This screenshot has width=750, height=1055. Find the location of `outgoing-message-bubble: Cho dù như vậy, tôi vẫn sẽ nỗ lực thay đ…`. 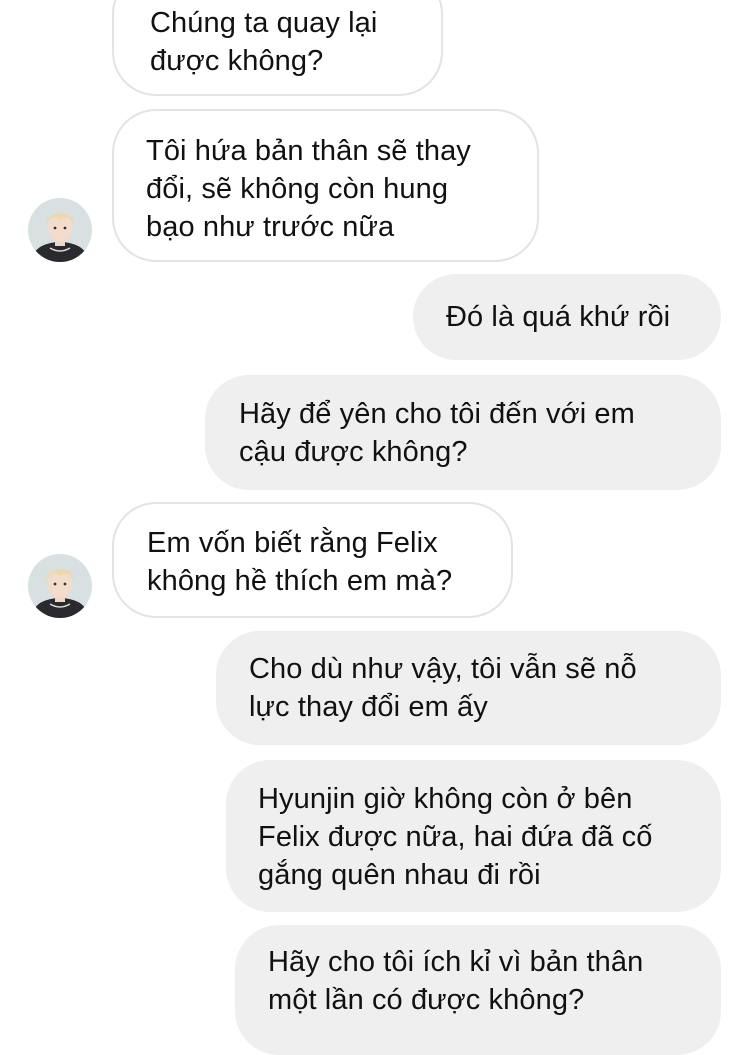

outgoing-message-bubble: Cho dù như vậy, tôi vẫn sẽ nỗ lực thay đ… is located at coordinates (468, 688).